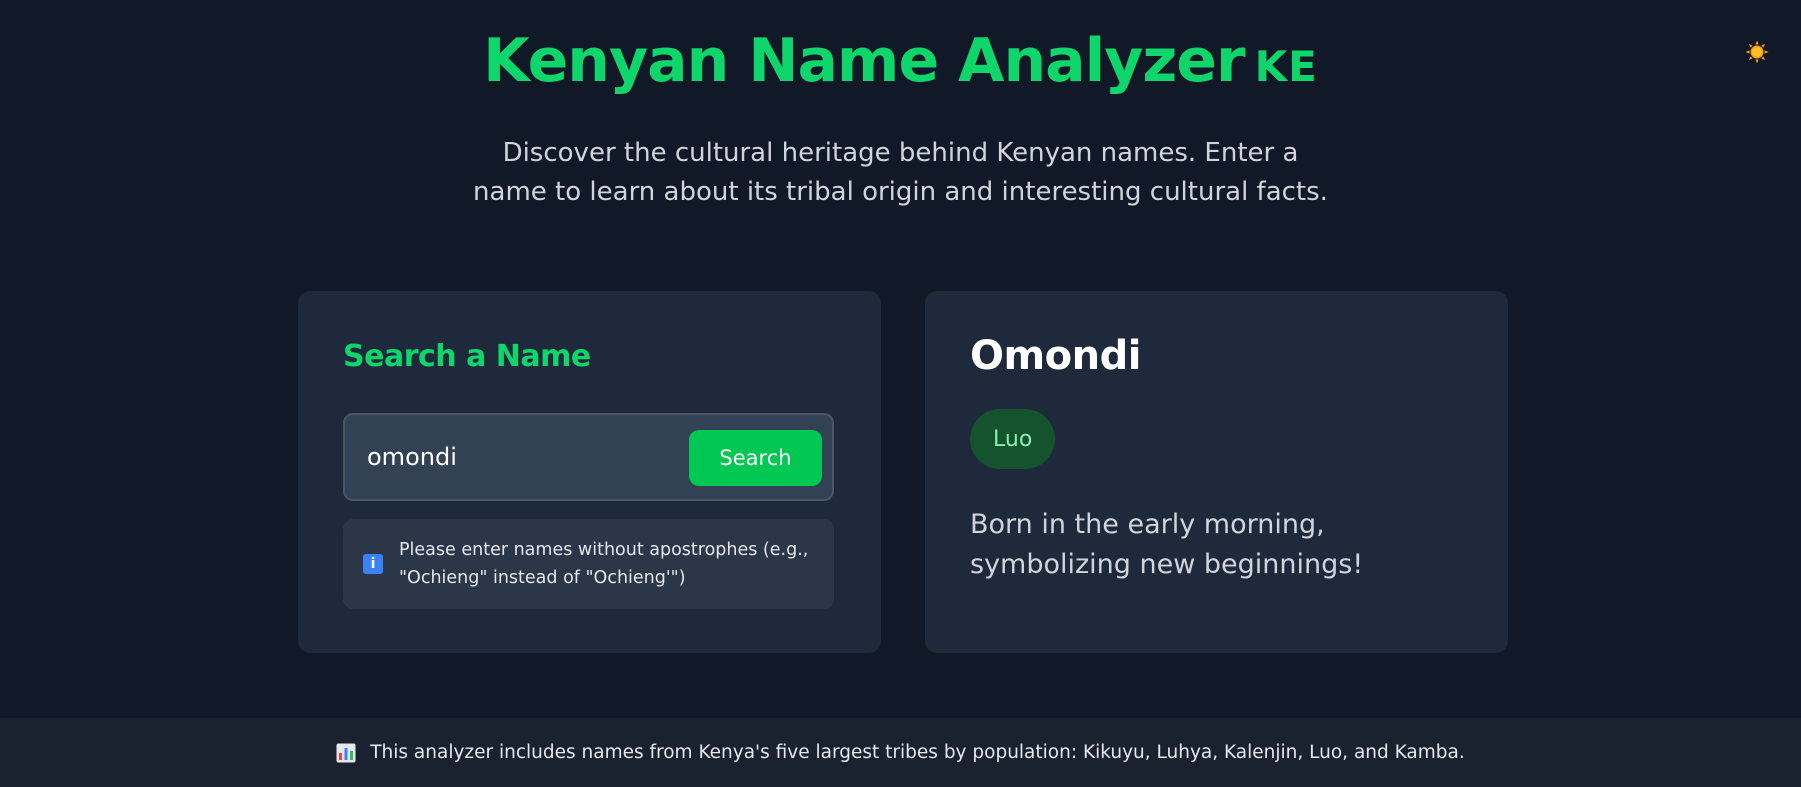 The height and width of the screenshot is (787, 1801). I want to click on page-title: Kenyan Name Analyzer KE, so click(900, 64).